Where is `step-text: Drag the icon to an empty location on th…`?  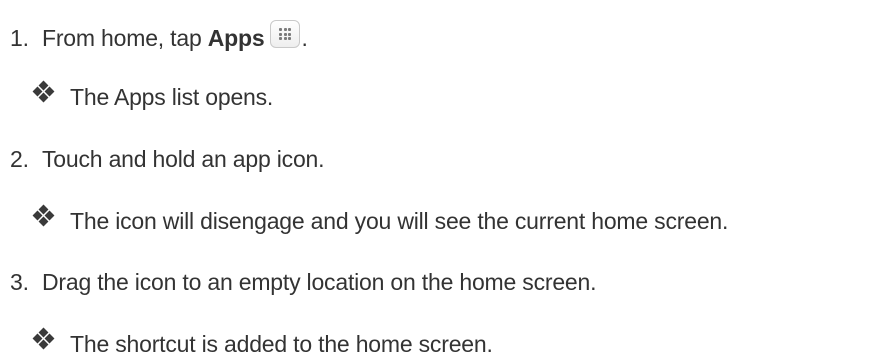 step-text: Drag the icon to an empty location on th… is located at coordinates (319, 282).